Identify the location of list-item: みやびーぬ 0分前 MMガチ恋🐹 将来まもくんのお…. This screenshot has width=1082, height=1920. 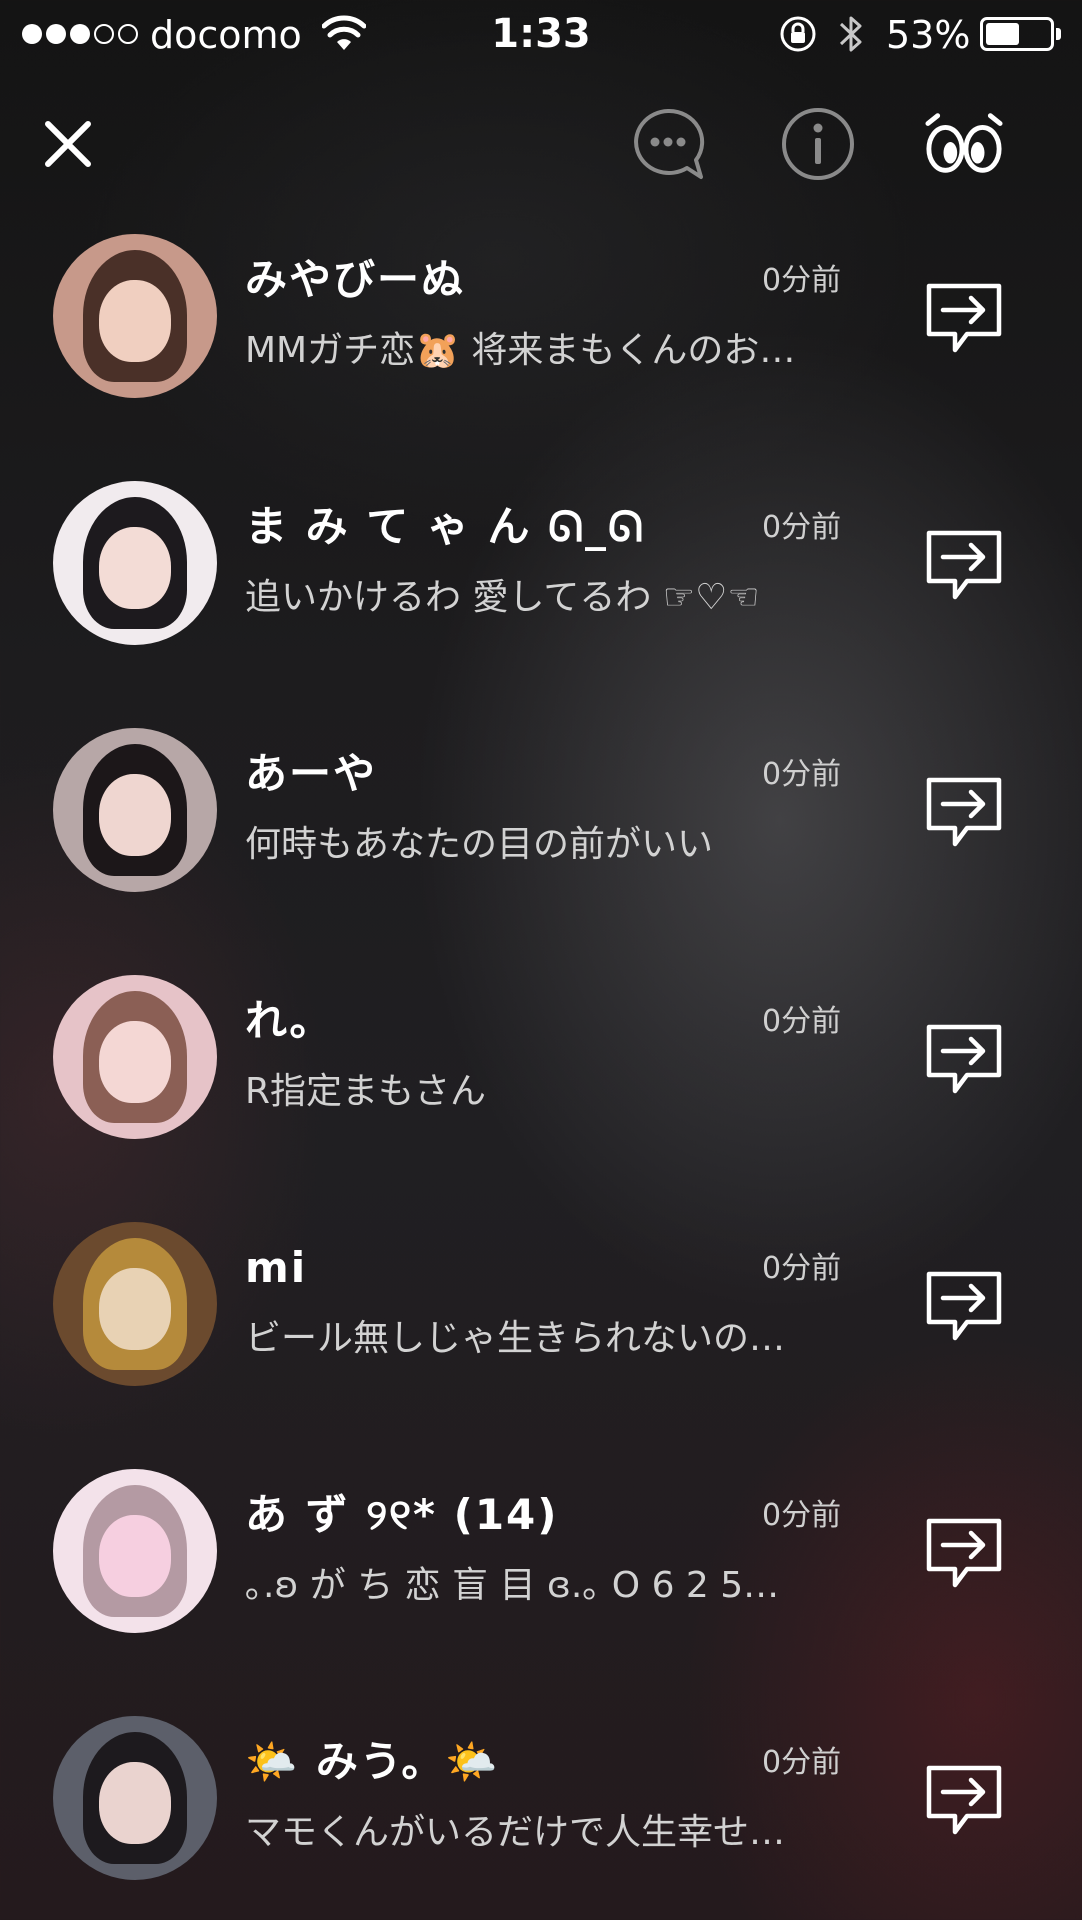
(541, 339).